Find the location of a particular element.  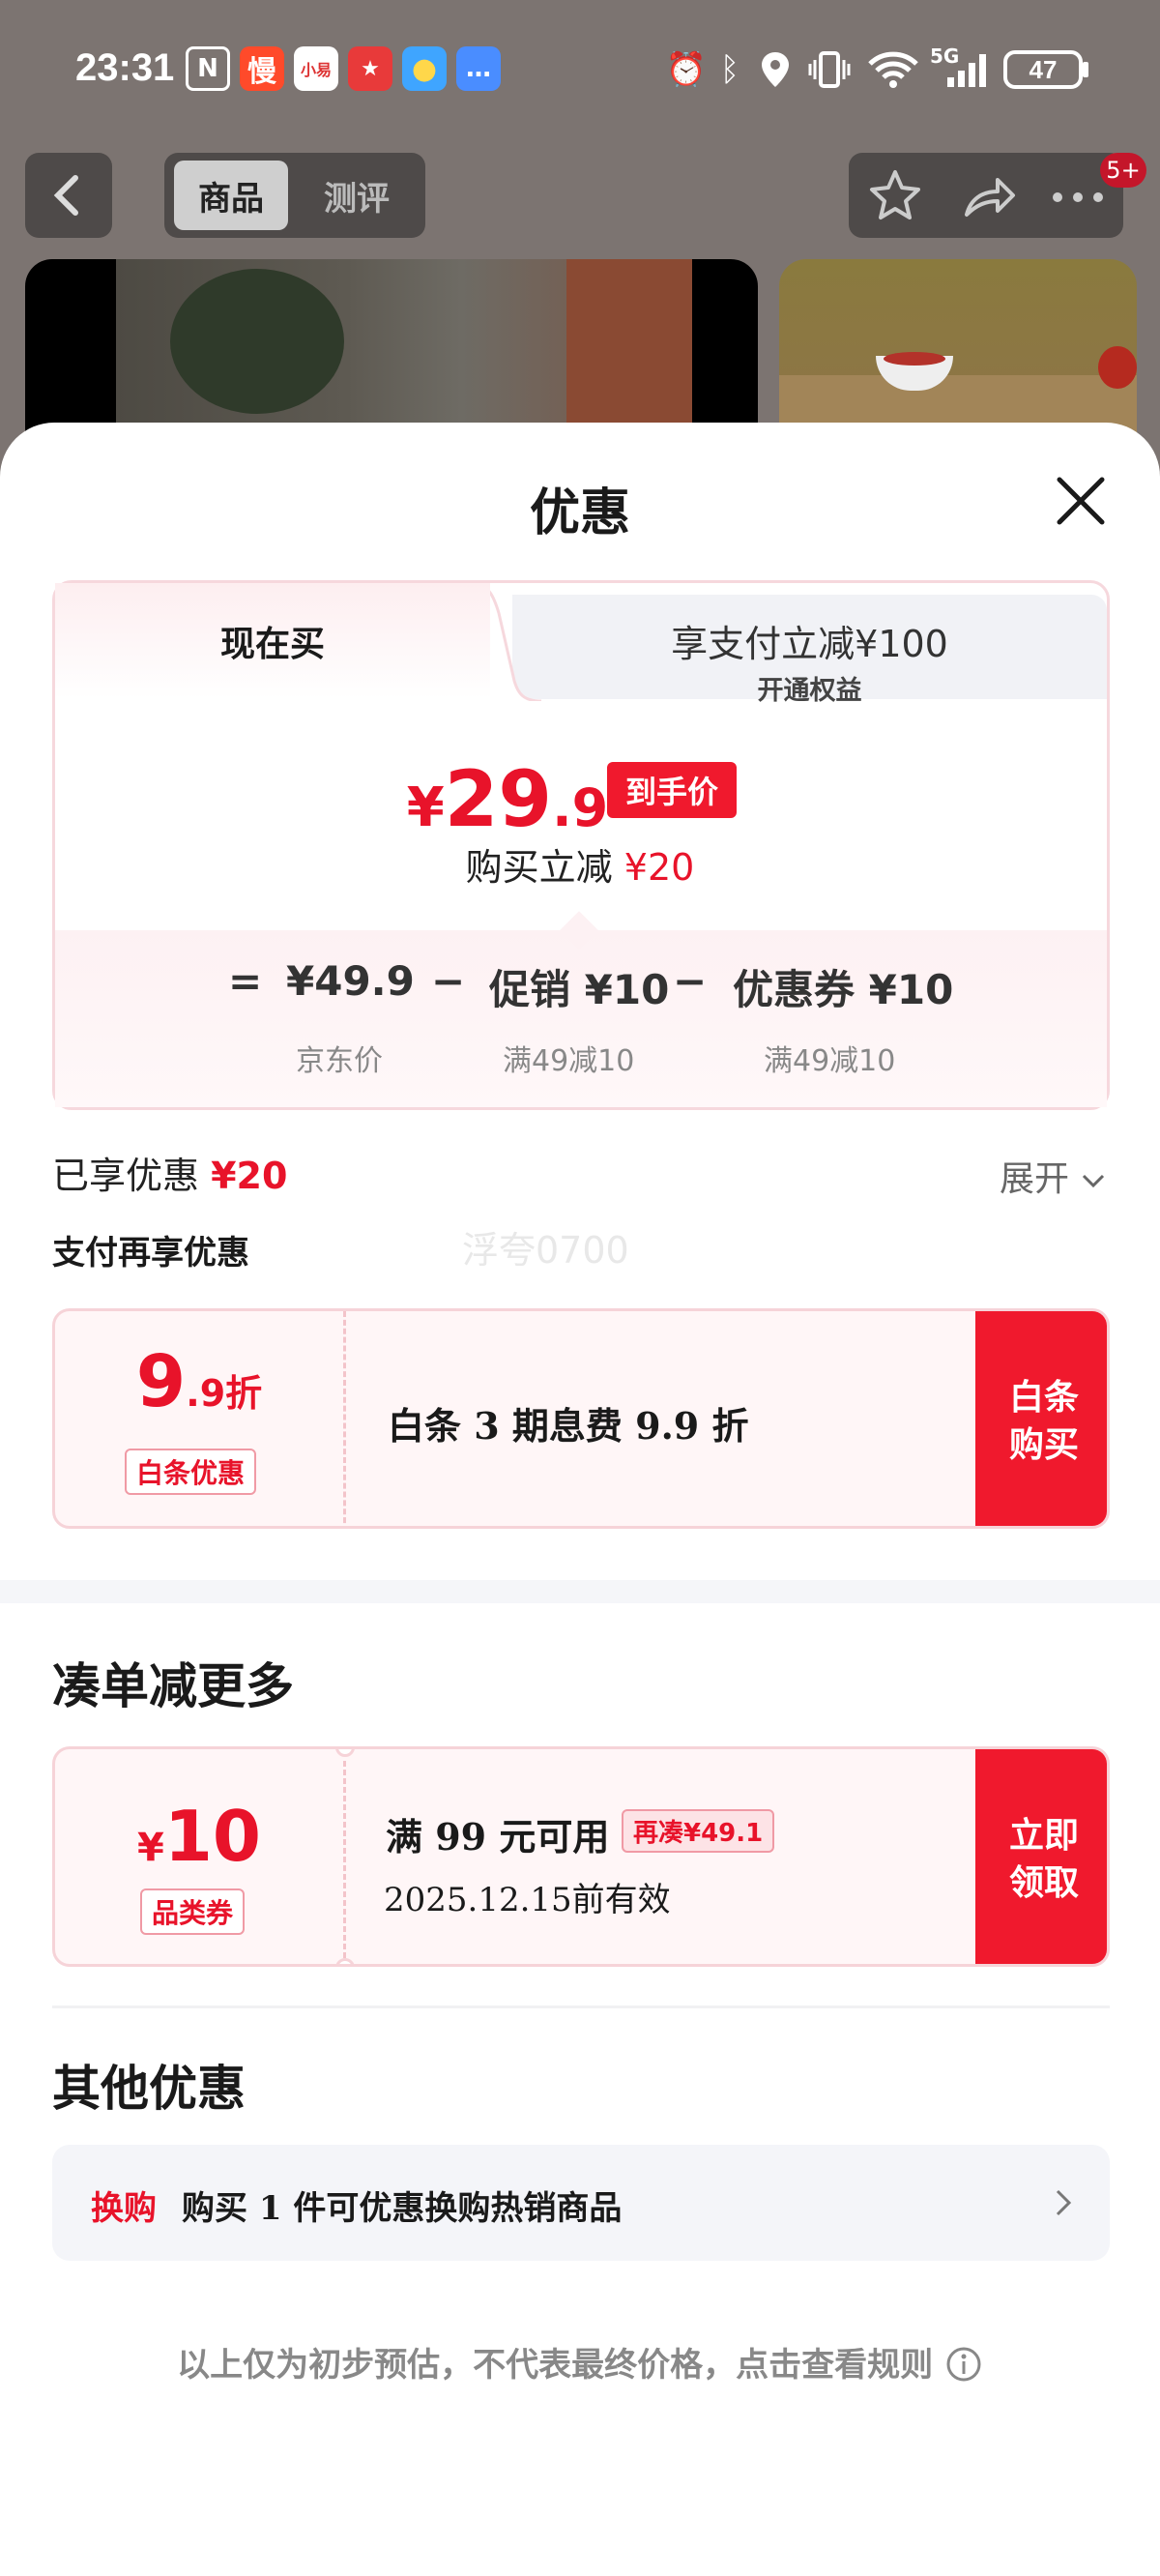

star-icon is located at coordinates (895, 195).